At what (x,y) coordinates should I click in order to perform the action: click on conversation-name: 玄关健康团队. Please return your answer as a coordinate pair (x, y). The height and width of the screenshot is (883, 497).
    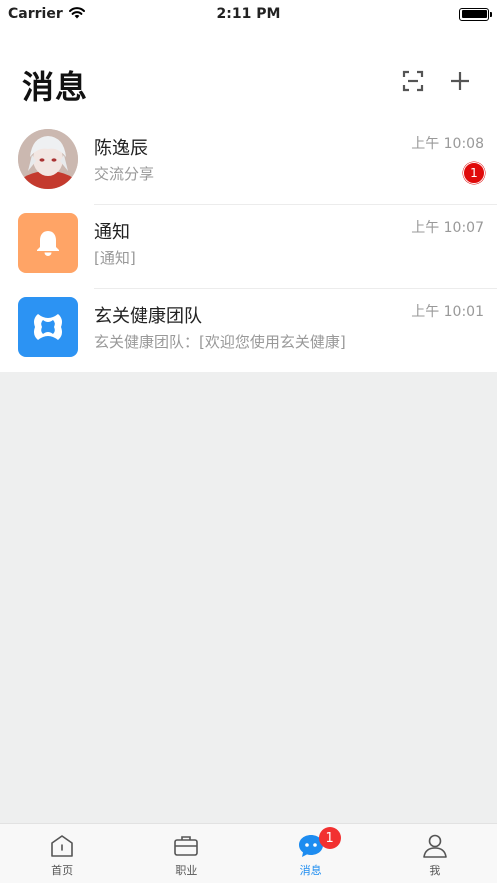
    Looking at the image, I should click on (148, 316).